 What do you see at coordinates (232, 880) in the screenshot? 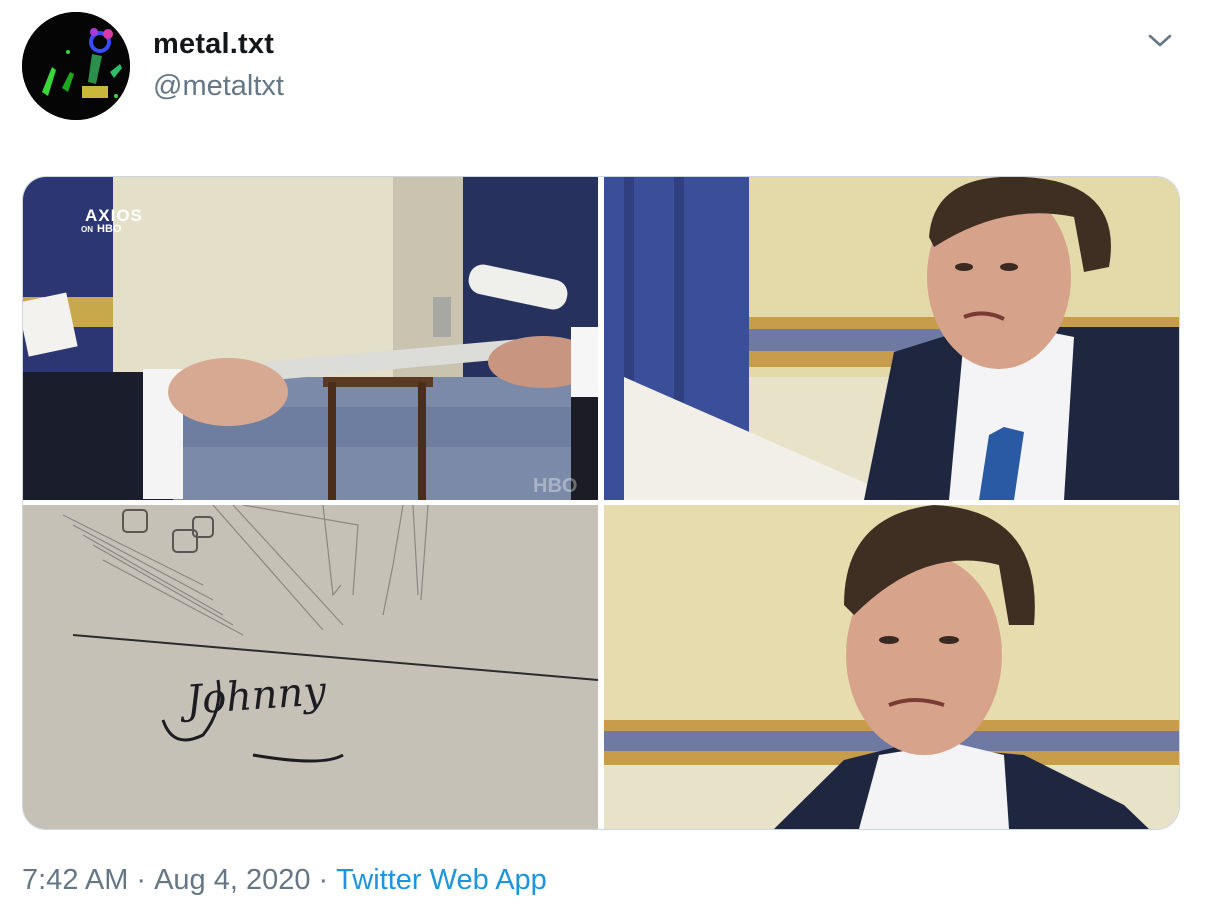
I see `tweet-date: Aug 4, 2020` at bounding box center [232, 880].